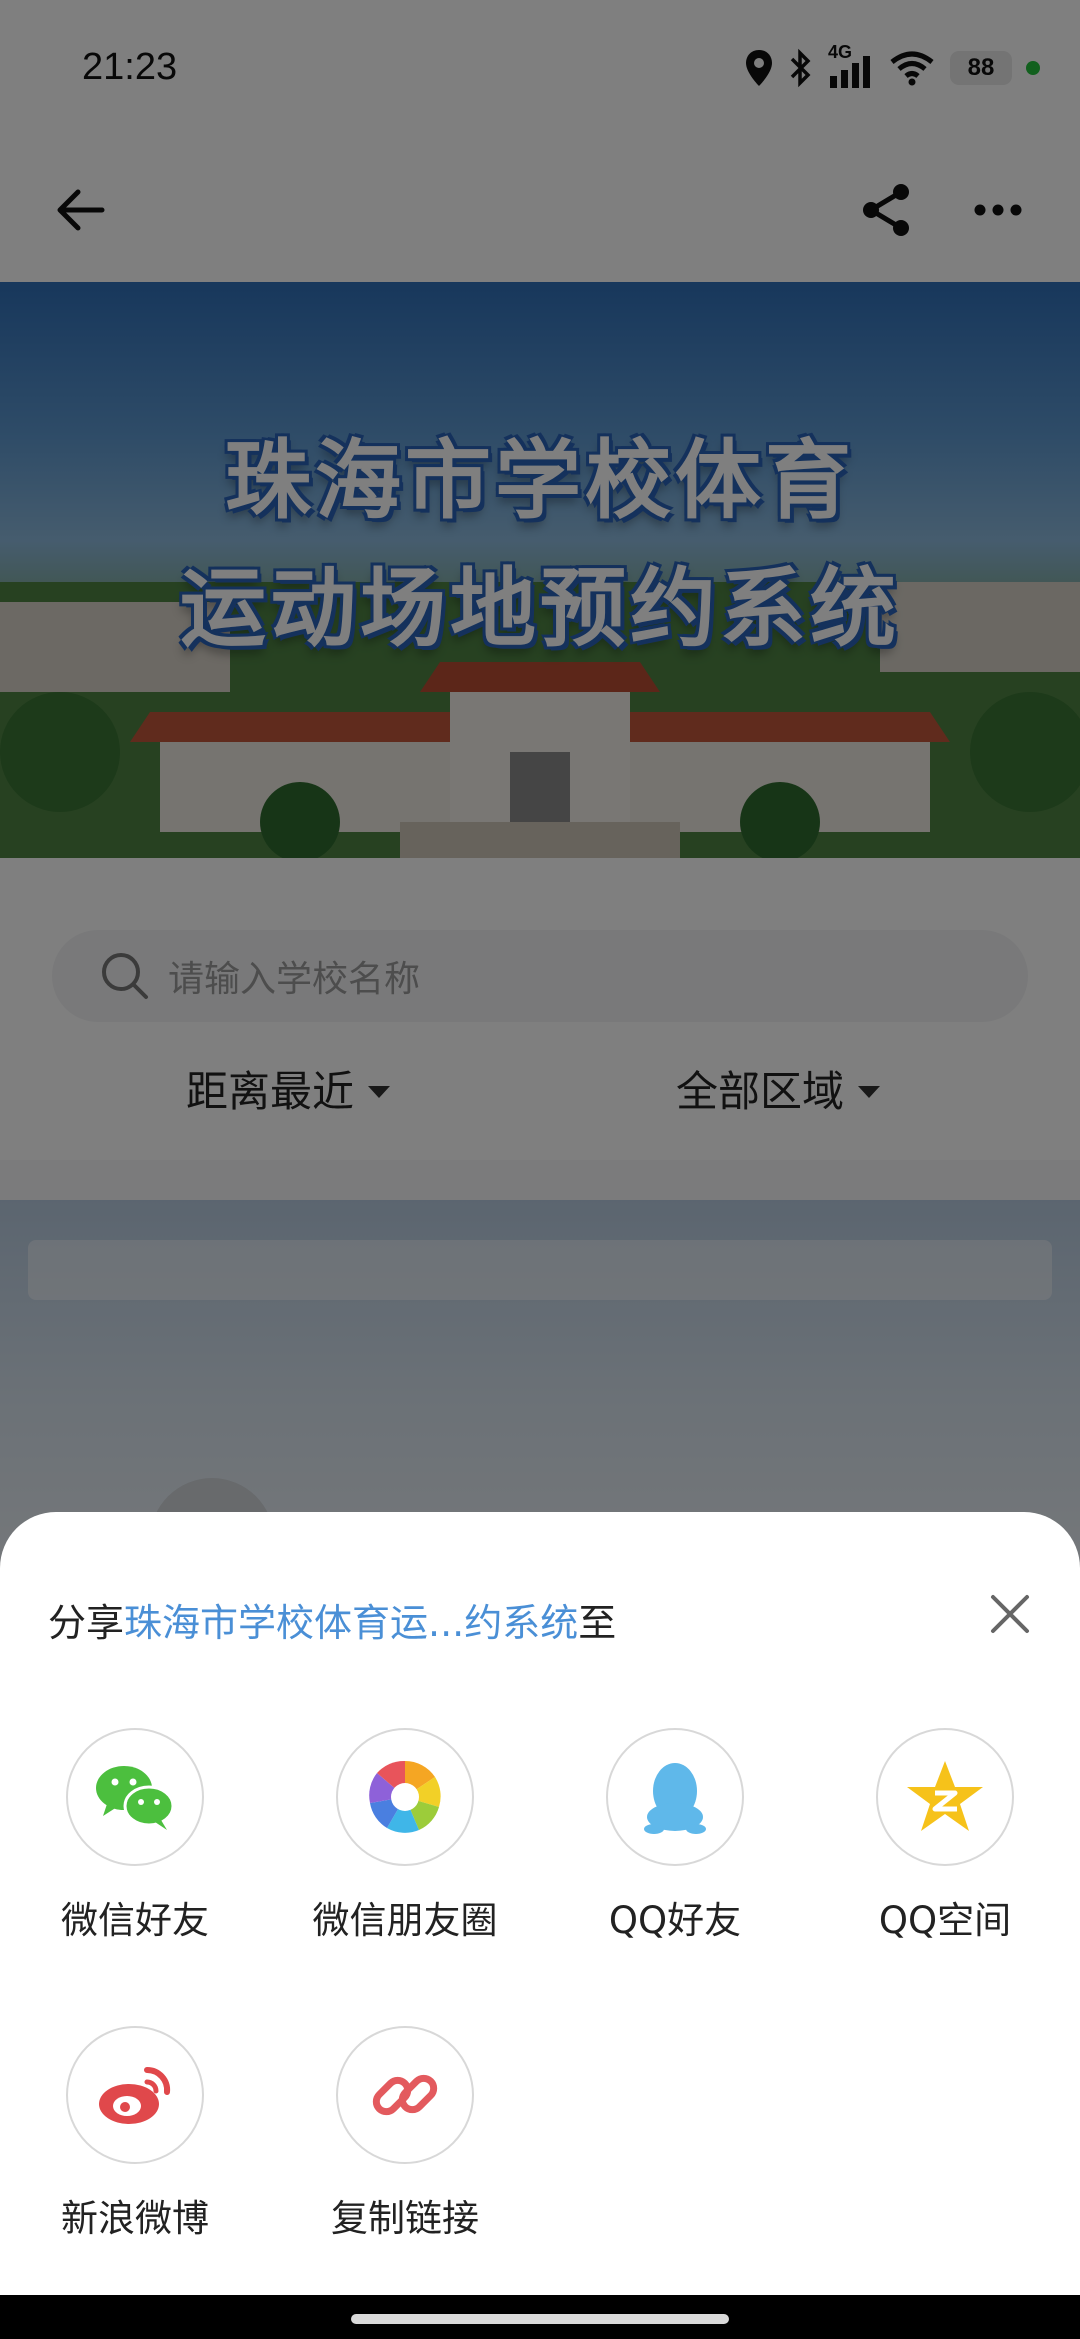  I want to click on share-option-weibo: 新浪微博, so click(135, 2136).